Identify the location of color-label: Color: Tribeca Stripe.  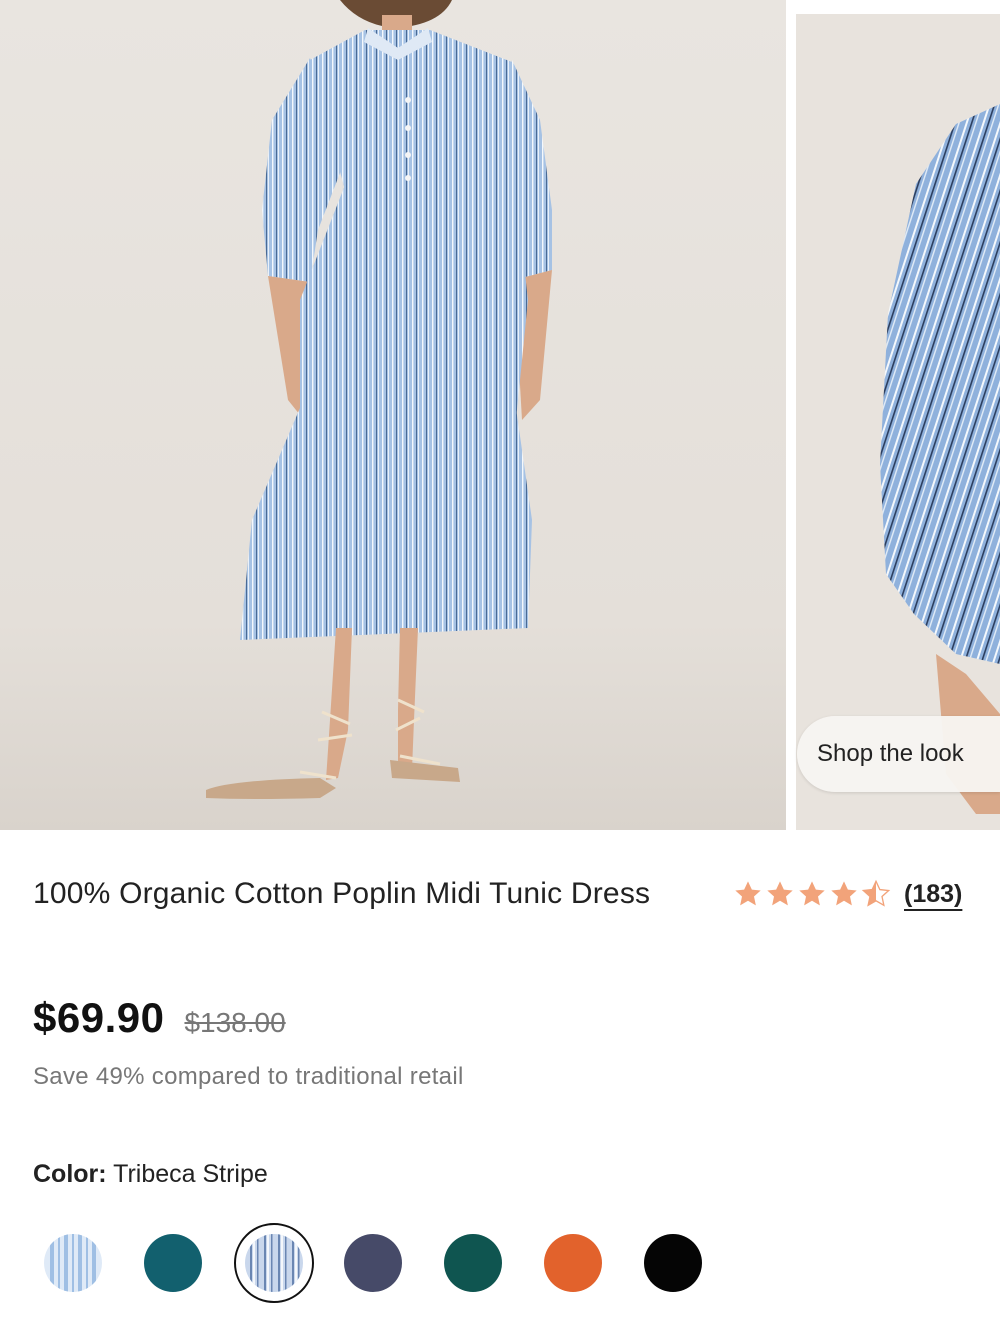
(150, 1174).